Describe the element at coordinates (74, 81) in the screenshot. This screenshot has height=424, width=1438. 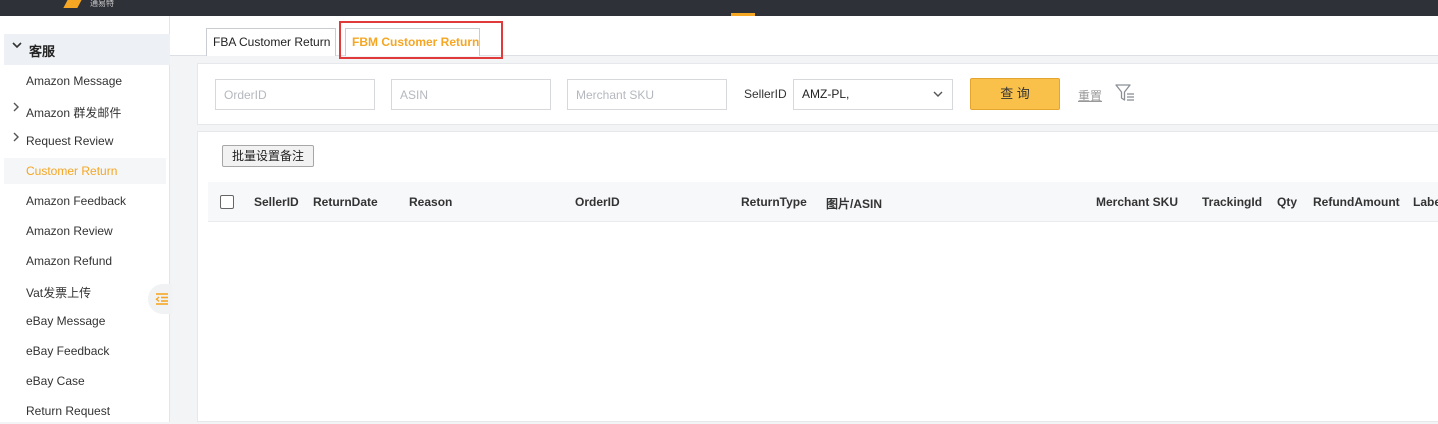
I see `sidebar-item-label: Amazon Message` at that location.